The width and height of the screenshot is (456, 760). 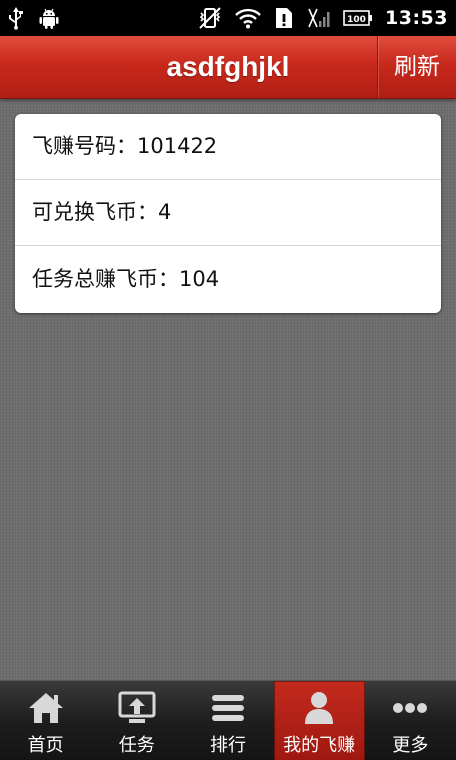 I want to click on ranking-list-icon, so click(x=228, y=708).